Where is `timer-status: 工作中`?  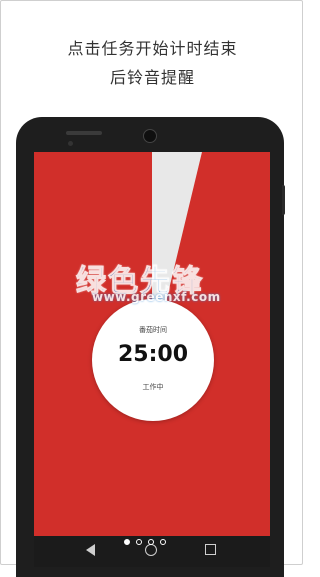 timer-status: 工作中 is located at coordinates (153, 387).